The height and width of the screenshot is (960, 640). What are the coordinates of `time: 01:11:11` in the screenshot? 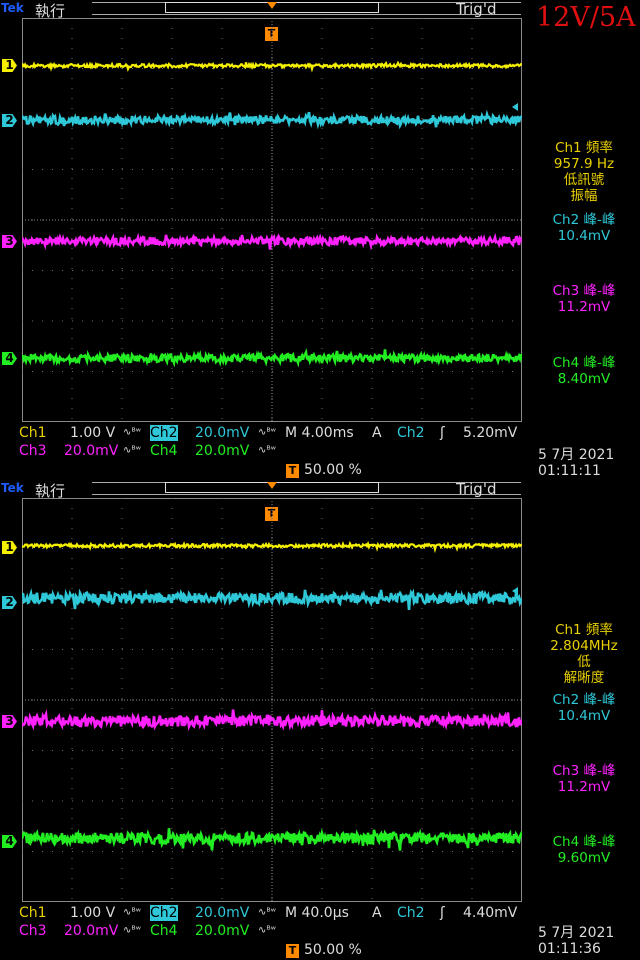 It's located at (569, 471).